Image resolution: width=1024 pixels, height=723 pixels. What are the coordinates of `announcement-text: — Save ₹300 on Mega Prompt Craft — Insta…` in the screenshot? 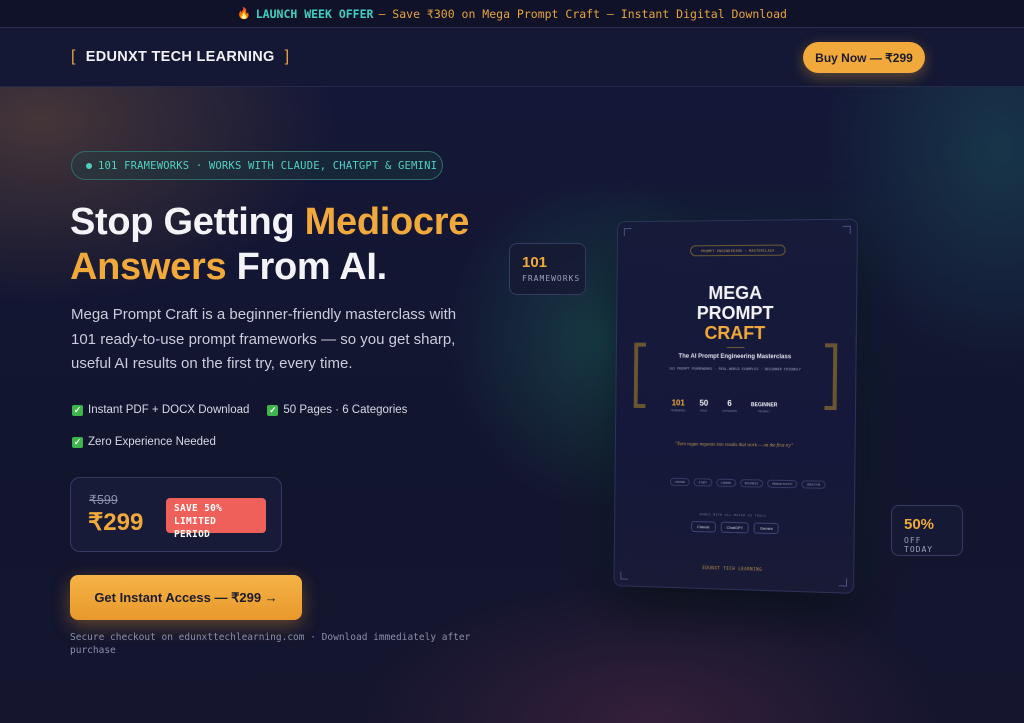 It's located at (582, 13).